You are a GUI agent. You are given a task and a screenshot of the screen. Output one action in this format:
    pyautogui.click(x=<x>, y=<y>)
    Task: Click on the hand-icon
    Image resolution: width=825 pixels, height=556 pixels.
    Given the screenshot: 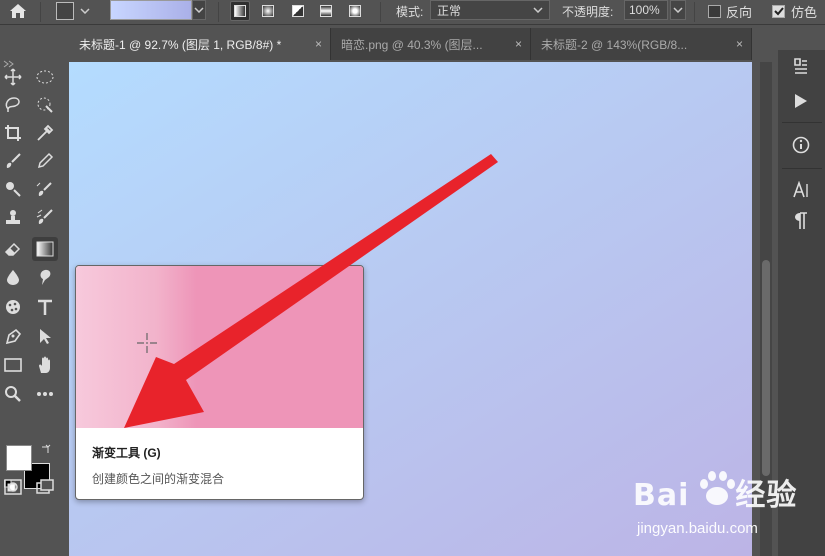 What is the action you would take?
    pyautogui.click(x=44, y=364)
    